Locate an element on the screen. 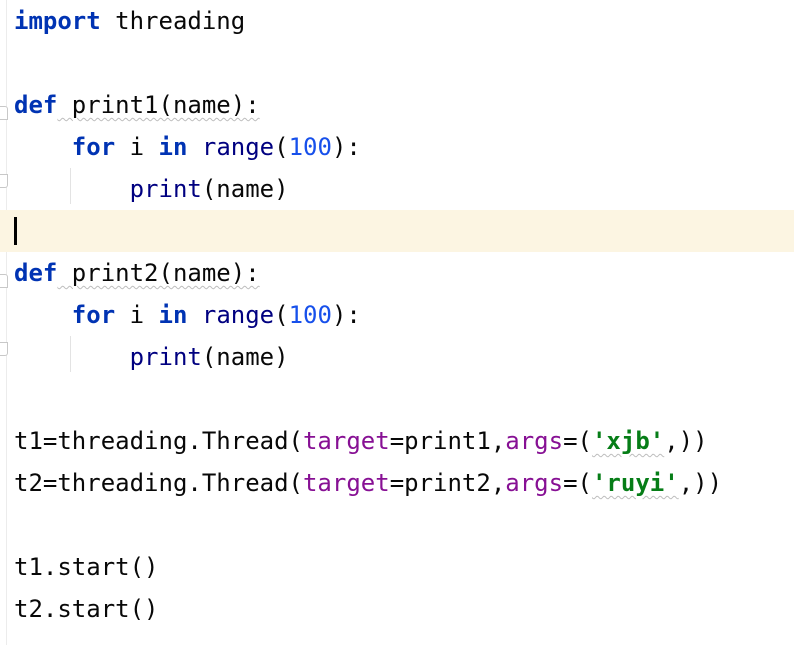 The image size is (794, 645). code-token: t2.start() is located at coordinates (86, 609).